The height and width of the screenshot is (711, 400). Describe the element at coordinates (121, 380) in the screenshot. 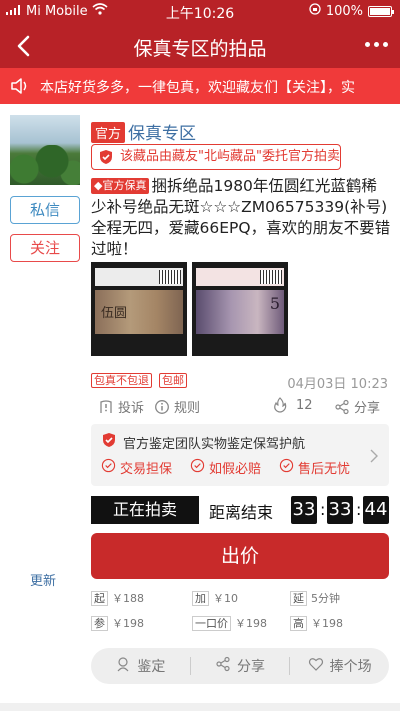

I see `no-return-tag: 包真不包退` at that location.